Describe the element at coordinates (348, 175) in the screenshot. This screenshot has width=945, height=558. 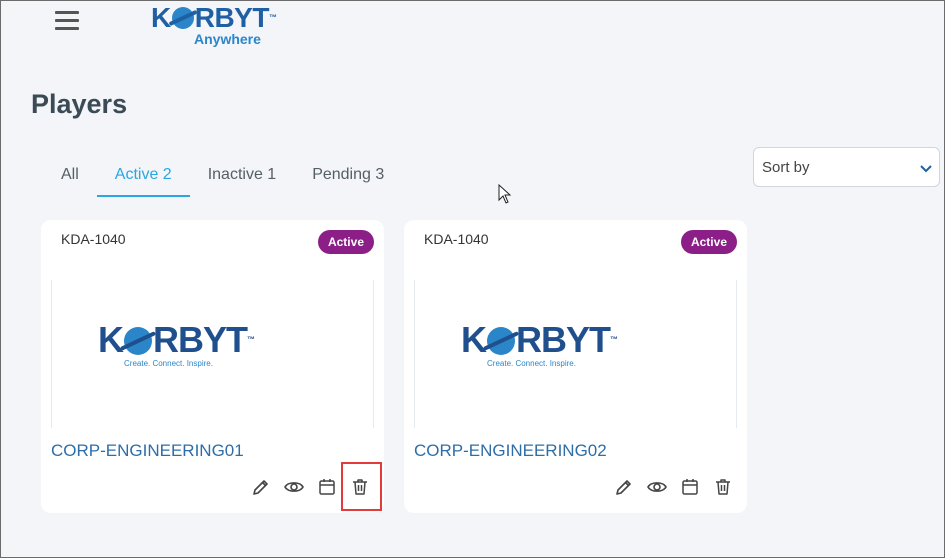
I see `tab-pending: Pending 3` at that location.